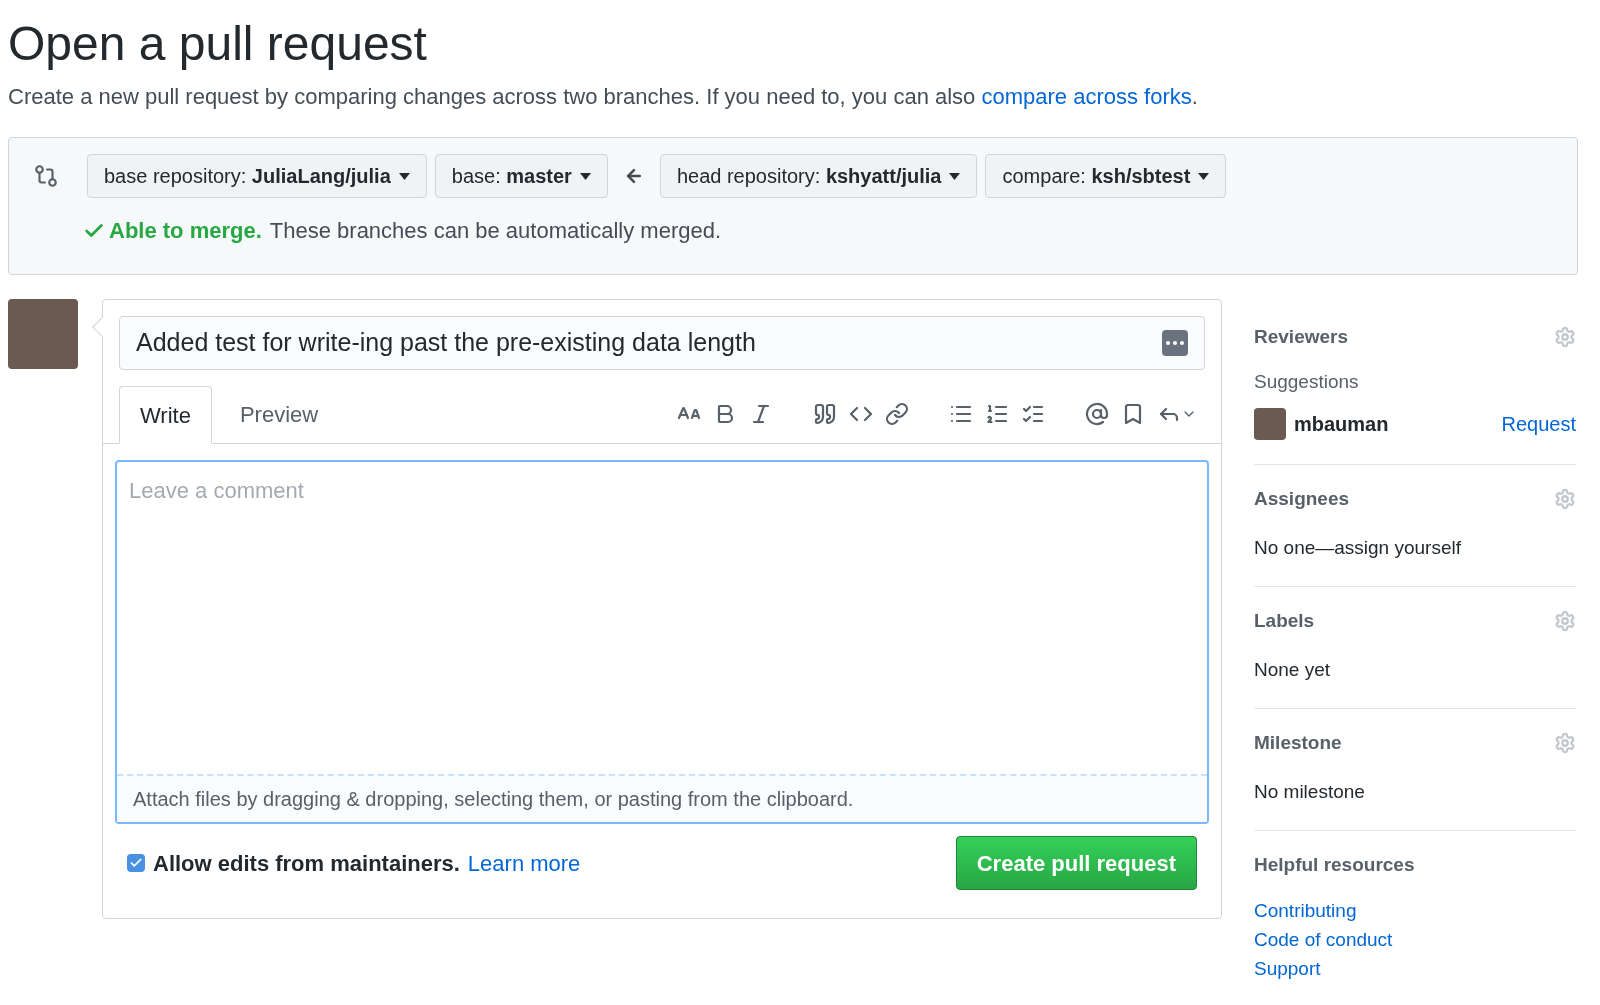 This screenshot has height=1005, width=1600. I want to click on editor-tab: Write, so click(165, 415).